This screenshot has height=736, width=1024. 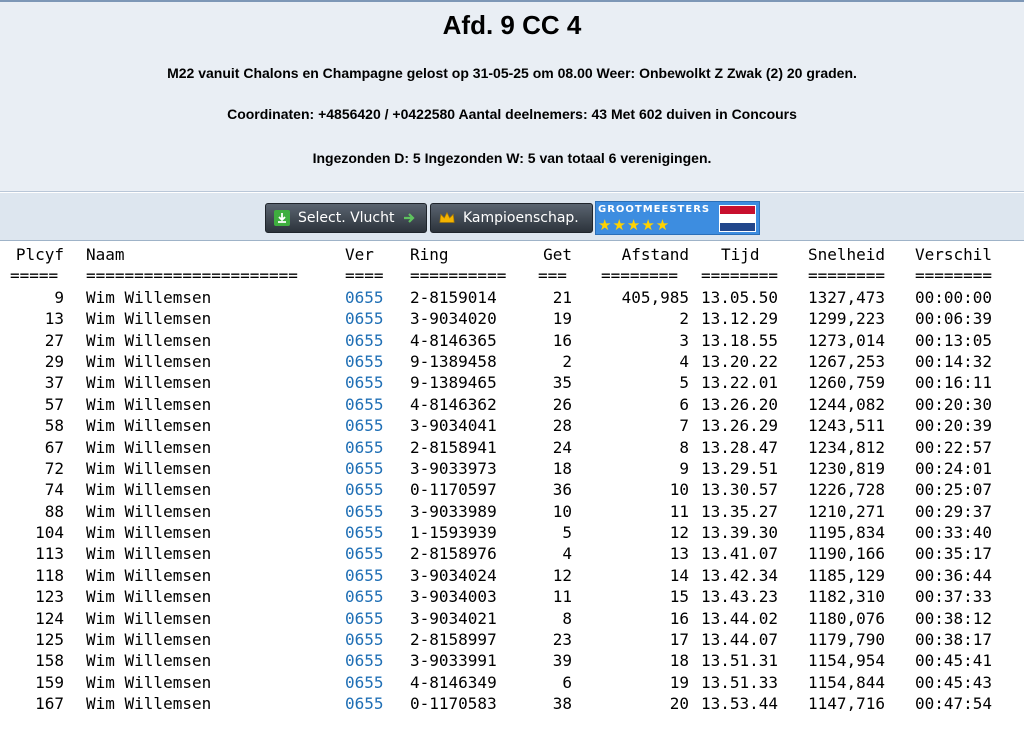 I want to click on column-header-plcyf: Plcyf, so click(x=39, y=254).